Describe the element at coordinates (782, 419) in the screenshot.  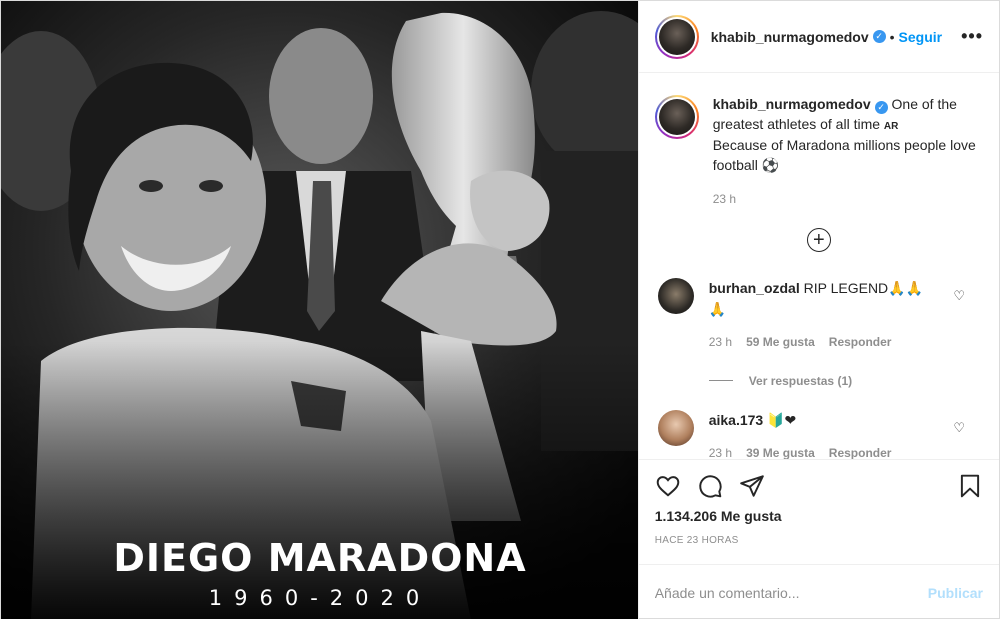
I see `comment-text: 🔰❤` at that location.